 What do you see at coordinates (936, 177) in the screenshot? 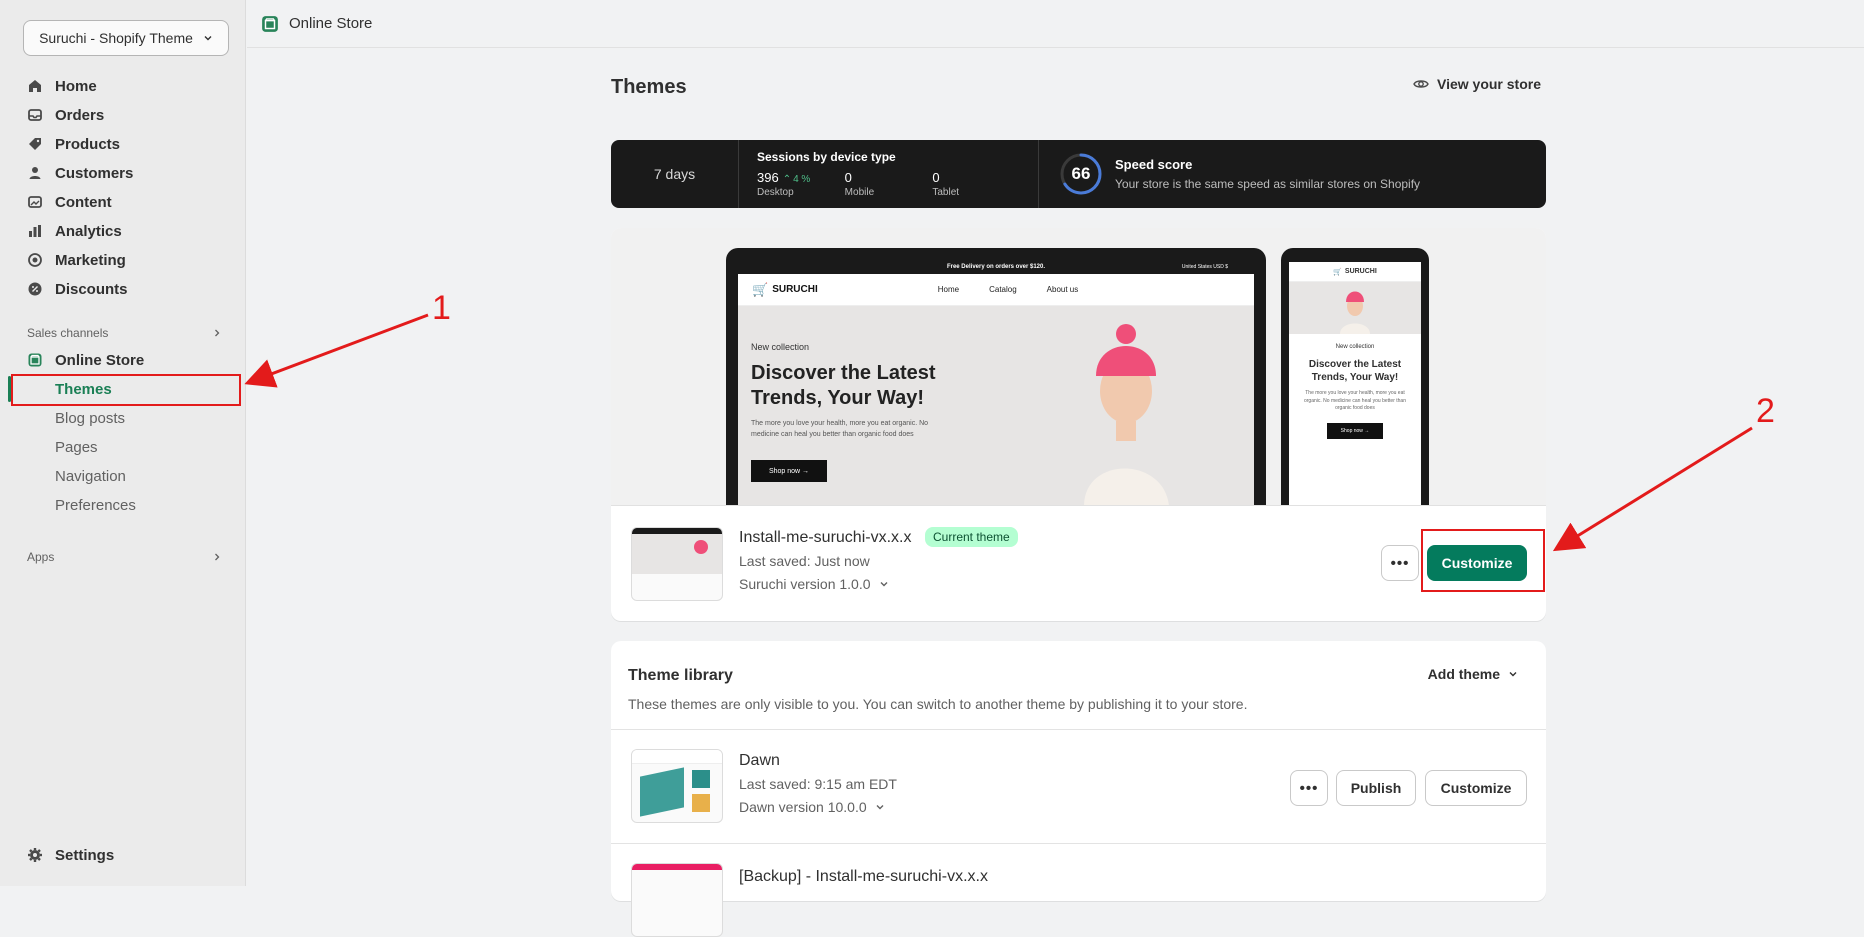
I see `tablet-value: 0` at bounding box center [936, 177].